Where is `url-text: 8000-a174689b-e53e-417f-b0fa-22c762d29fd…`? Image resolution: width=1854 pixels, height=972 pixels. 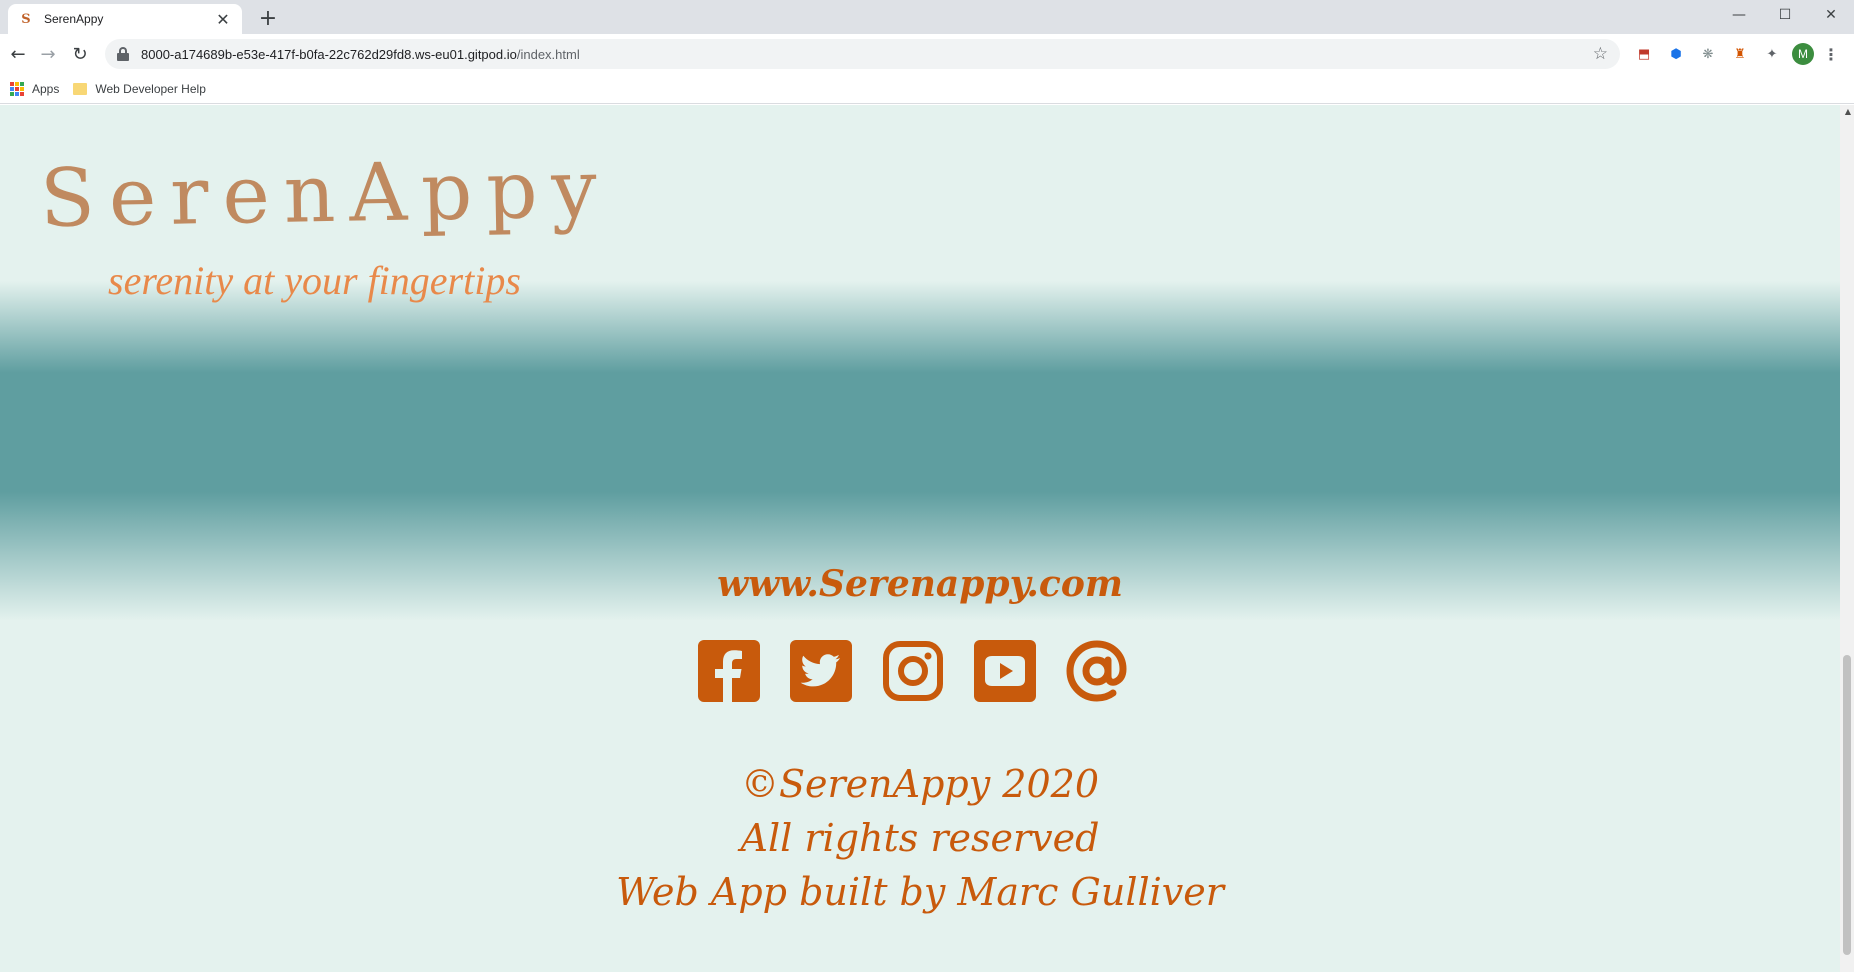
url-text: 8000-a174689b-e53e-417f-b0fa-22c762d29fd… is located at coordinates (867, 54).